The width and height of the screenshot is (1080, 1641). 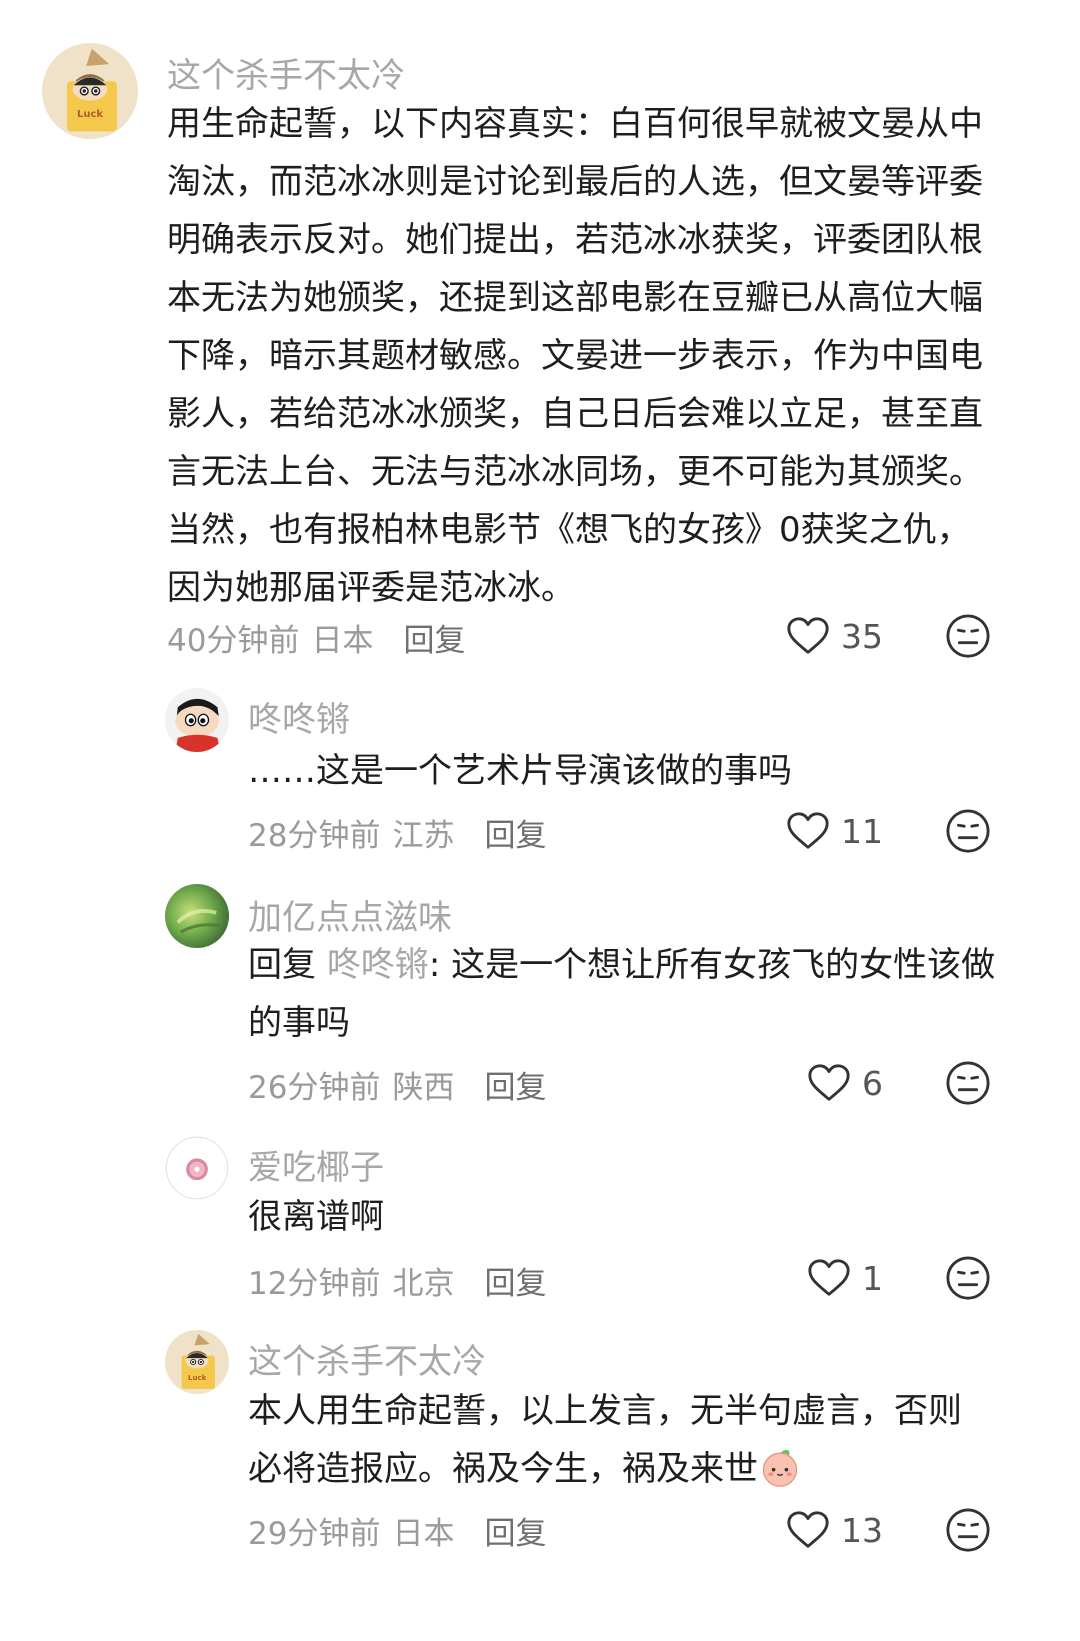 I want to click on reply-time: 12分钟前, so click(x=314, y=1284).